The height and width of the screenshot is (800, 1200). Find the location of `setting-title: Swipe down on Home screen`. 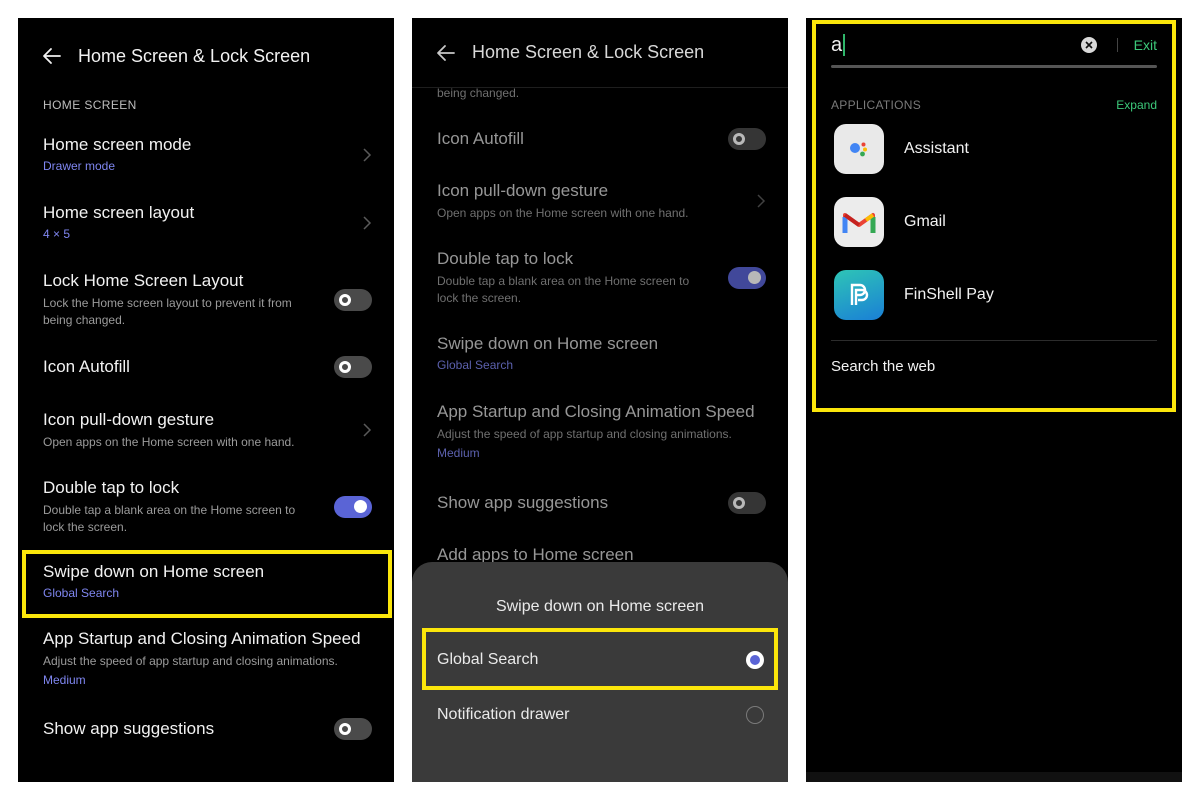

setting-title: Swipe down on Home screen is located at coordinates (548, 343).